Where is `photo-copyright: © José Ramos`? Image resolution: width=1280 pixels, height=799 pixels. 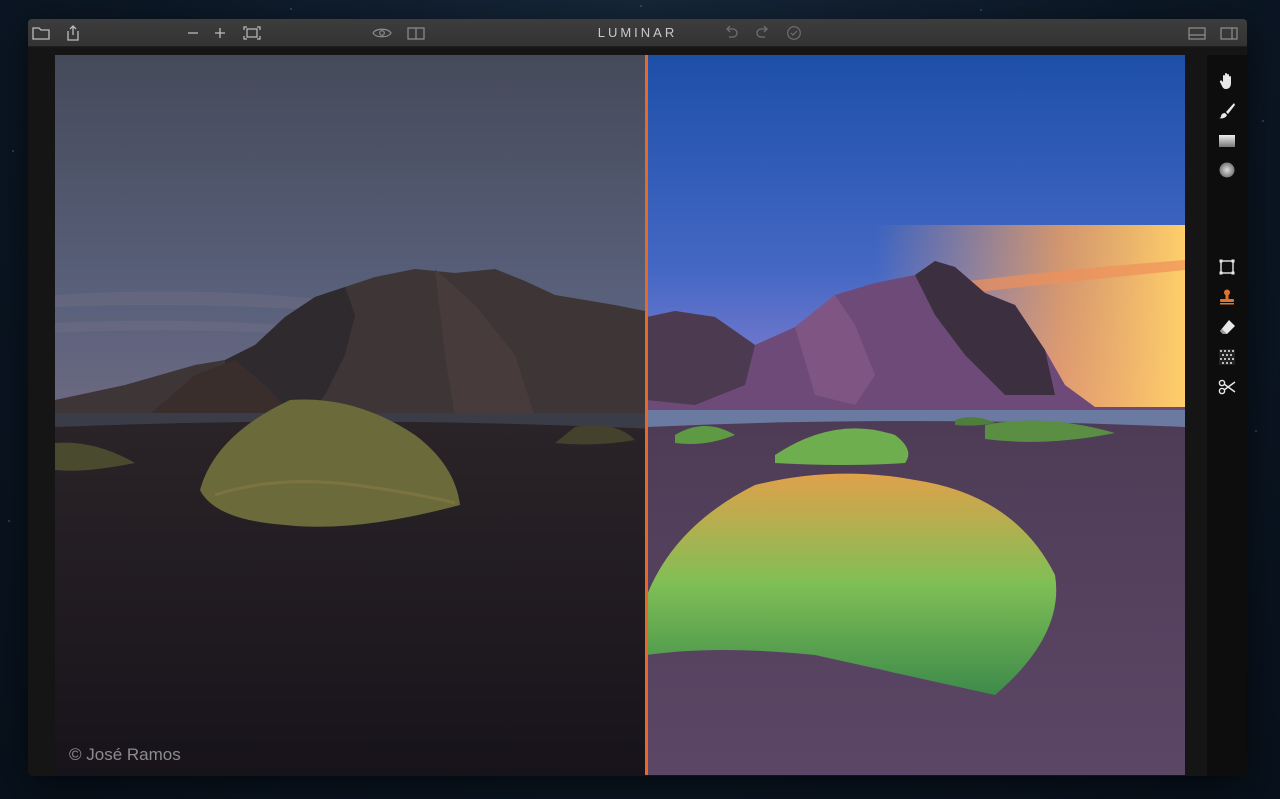
photo-copyright: © José Ramos is located at coordinates (125, 754).